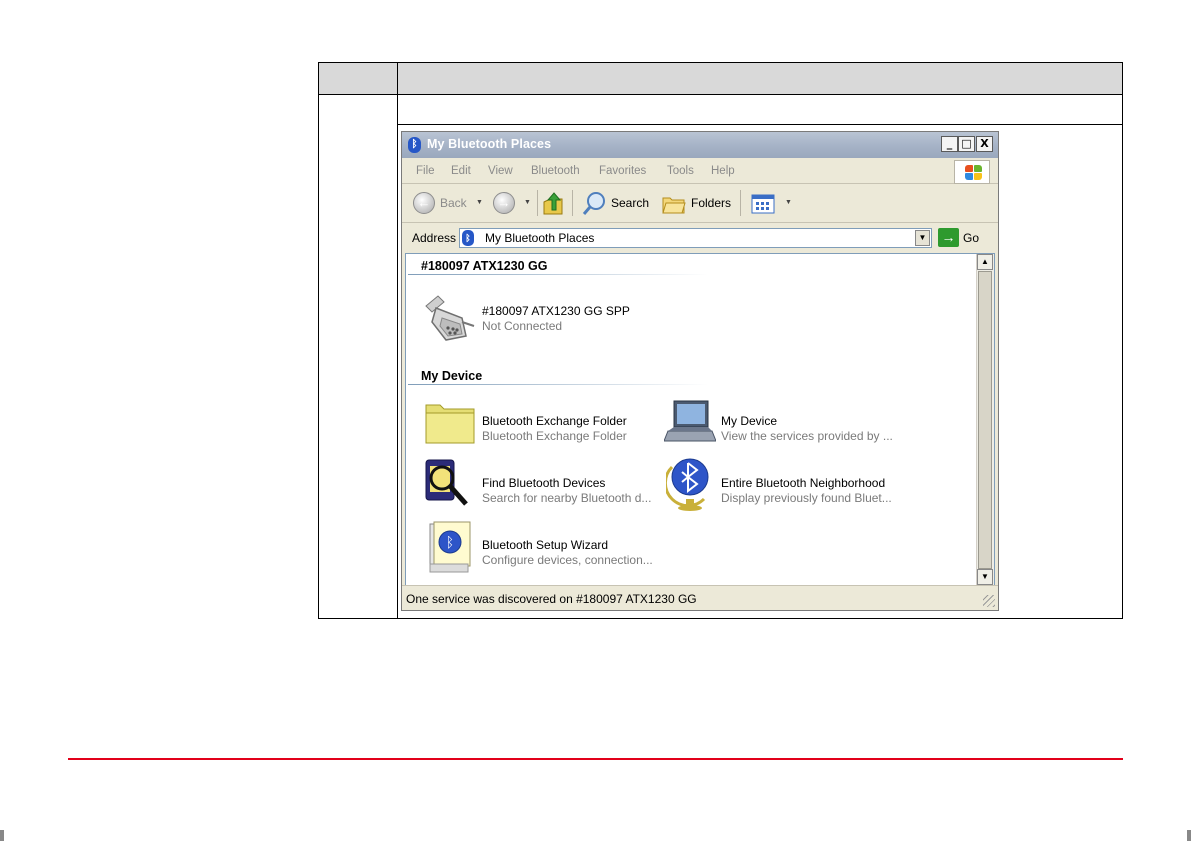 The height and width of the screenshot is (841, 1191). Describe the element at coordinates (680, 171) in the screenshot. I see `menu-tools: Tools` at that location.